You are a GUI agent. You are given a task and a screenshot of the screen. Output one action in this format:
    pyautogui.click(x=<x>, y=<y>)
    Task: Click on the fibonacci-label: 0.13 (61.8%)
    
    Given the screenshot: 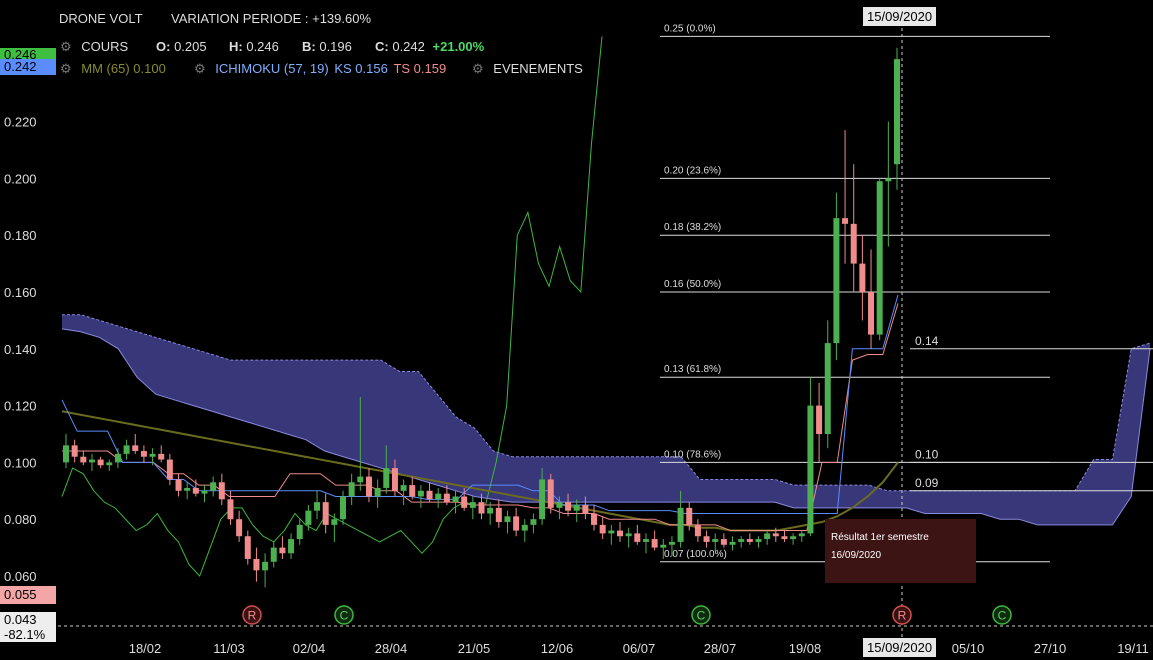 What is the action you would take?
    pyautogui.click(x=692, y=369)
    